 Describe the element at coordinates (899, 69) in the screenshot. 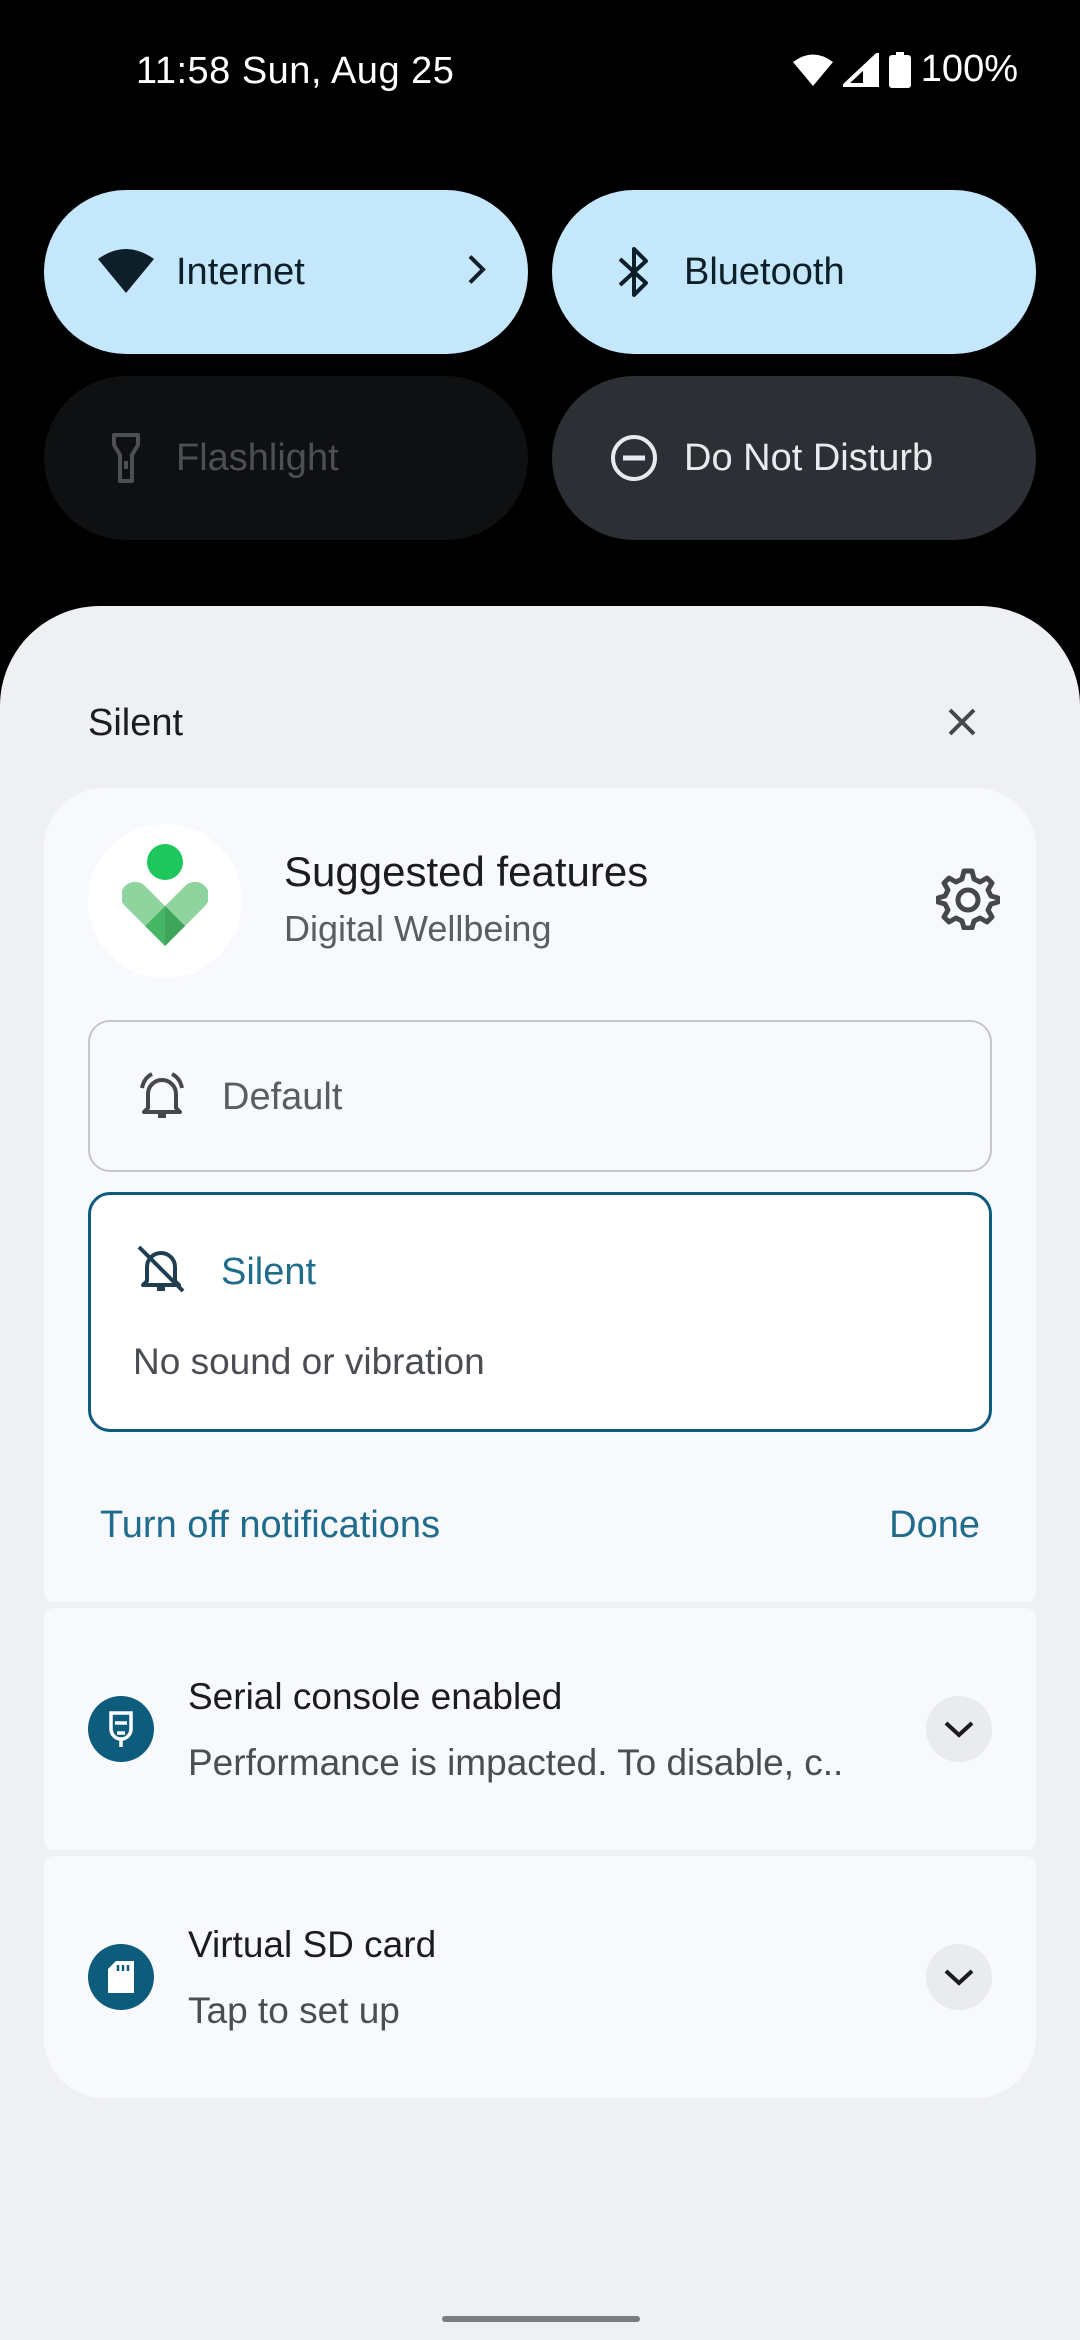

I see `battery-icon` at that location.